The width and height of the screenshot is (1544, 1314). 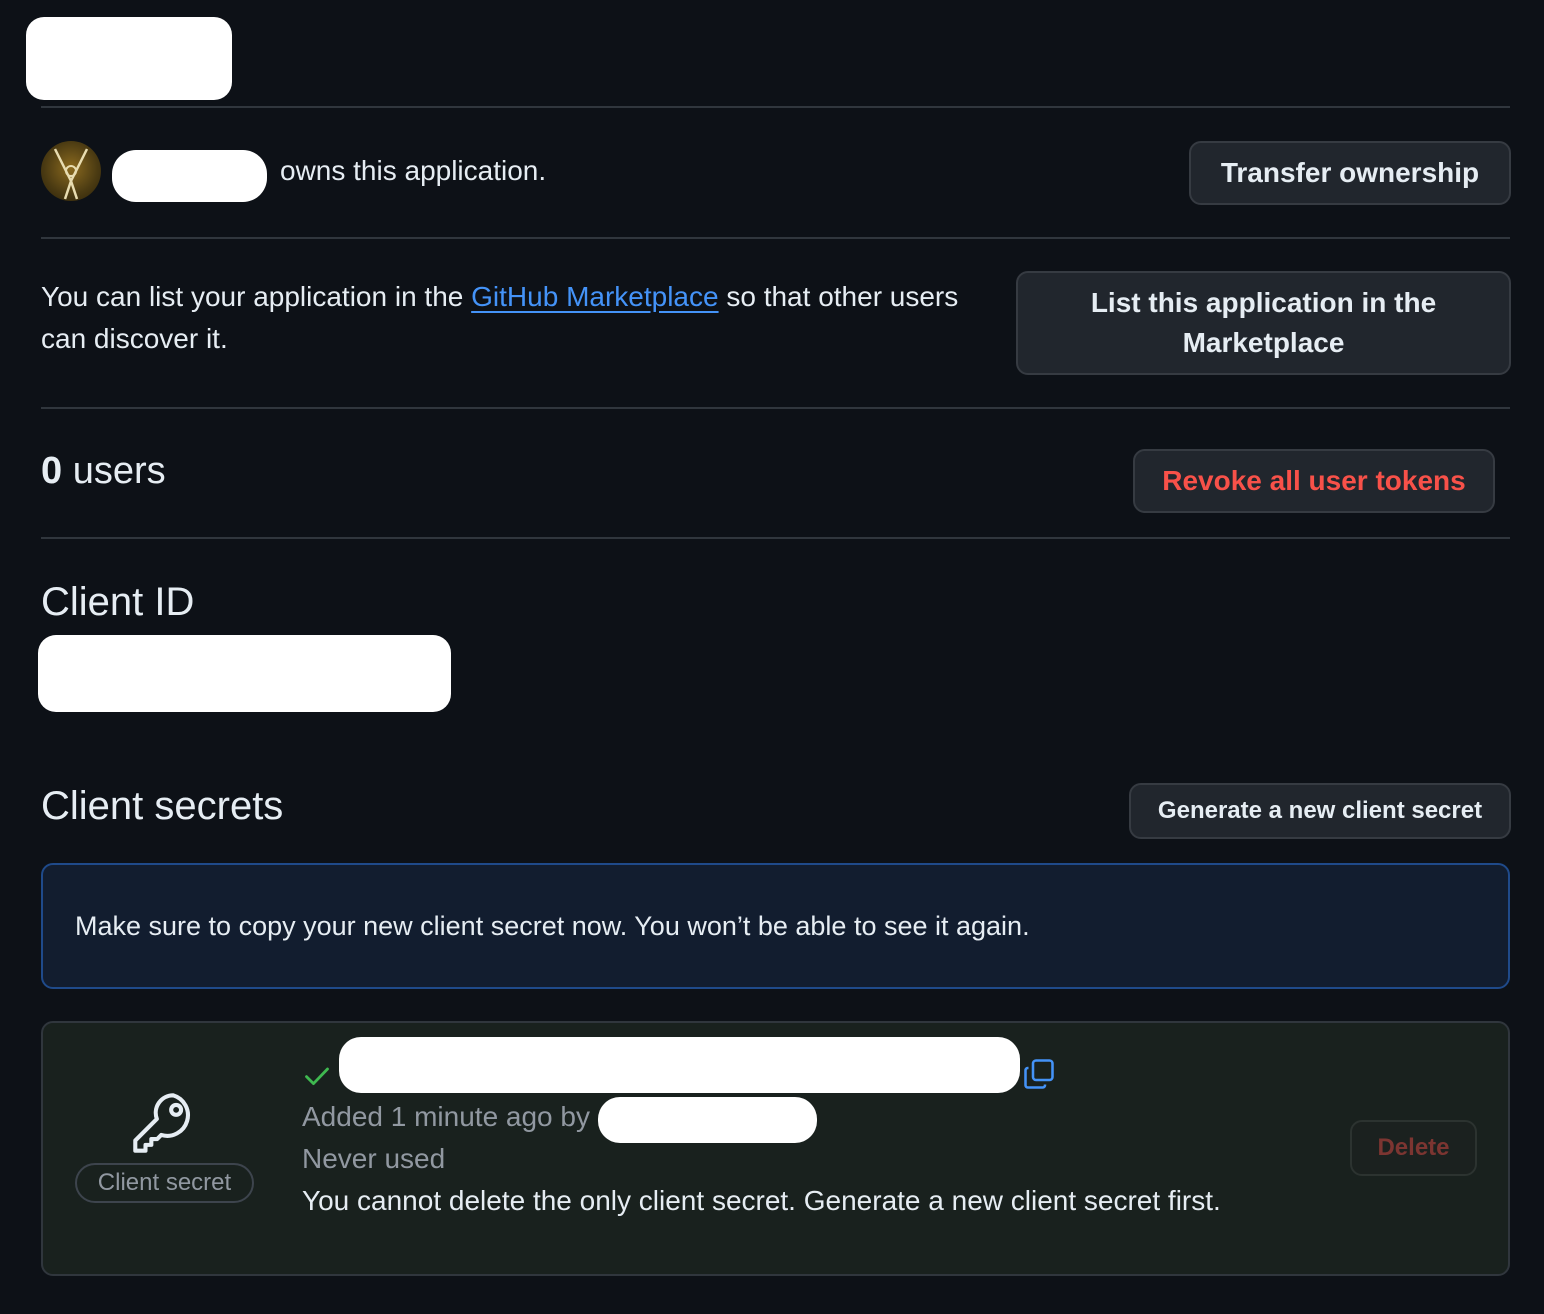 I want to click on key-icon, so click(x=161, y=1123).